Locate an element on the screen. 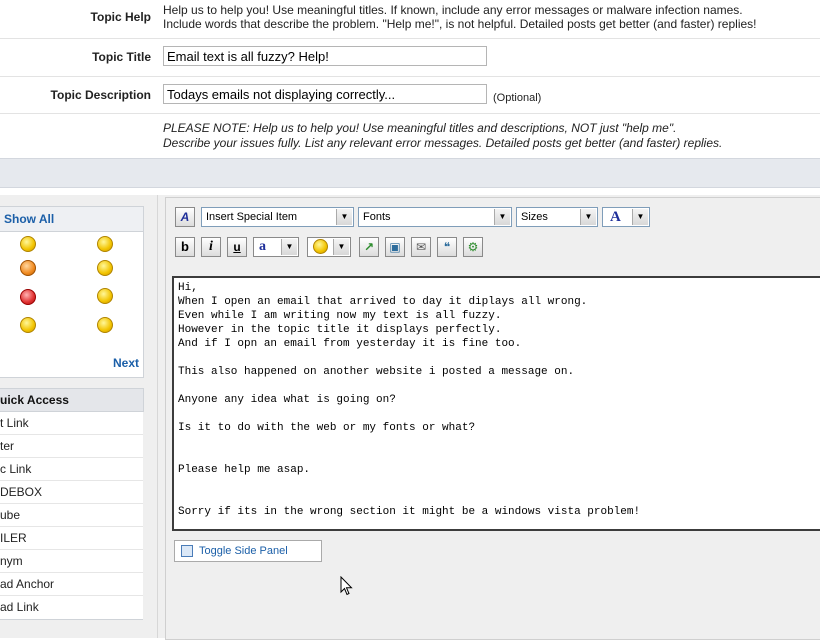 The height and width of the screenshot is (640, 820). smile-emoticon-icon is located at coordinates (28, 244).